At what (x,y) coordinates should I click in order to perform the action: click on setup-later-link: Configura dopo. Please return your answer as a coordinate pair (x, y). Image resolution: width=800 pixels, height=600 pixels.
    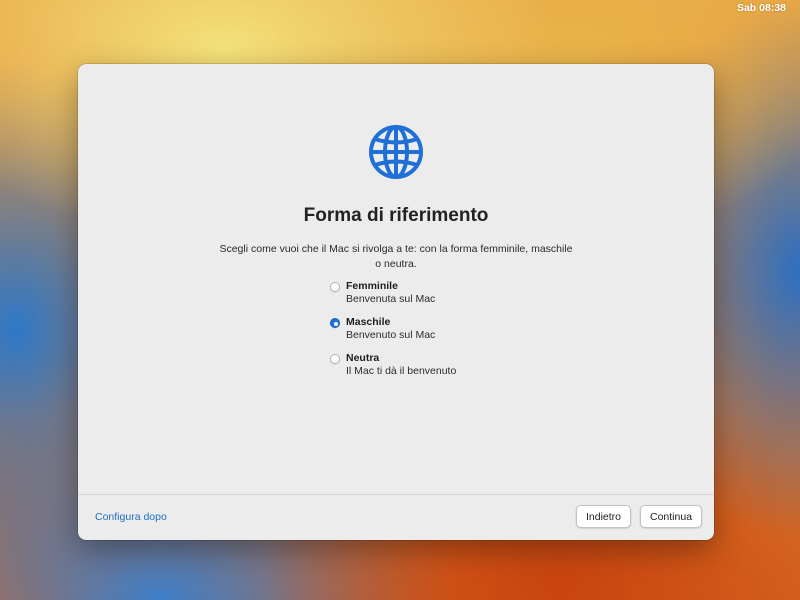
    Looking at the image, I should click on (131, 517).